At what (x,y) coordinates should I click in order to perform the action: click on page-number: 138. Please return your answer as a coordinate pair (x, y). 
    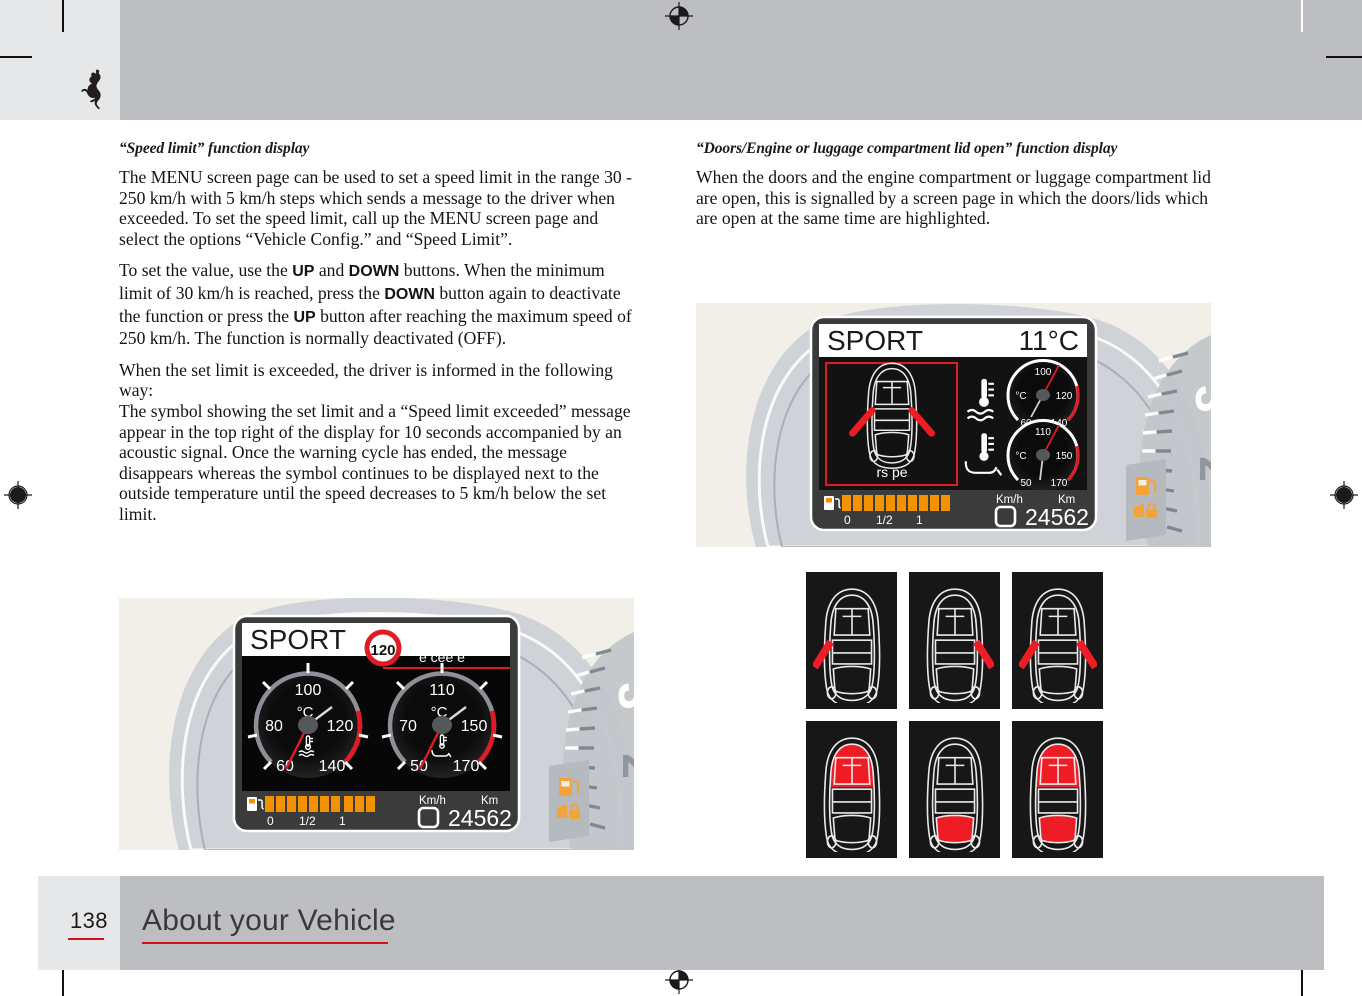
    Looking at the image, I should click on (89, 920).